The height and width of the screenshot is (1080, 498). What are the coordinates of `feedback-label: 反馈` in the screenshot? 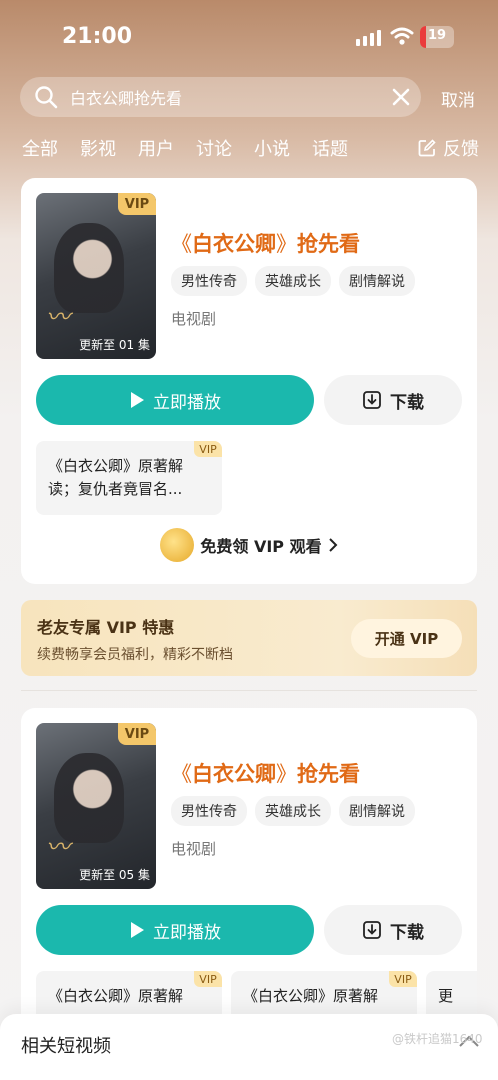 It's located at (461, 149).